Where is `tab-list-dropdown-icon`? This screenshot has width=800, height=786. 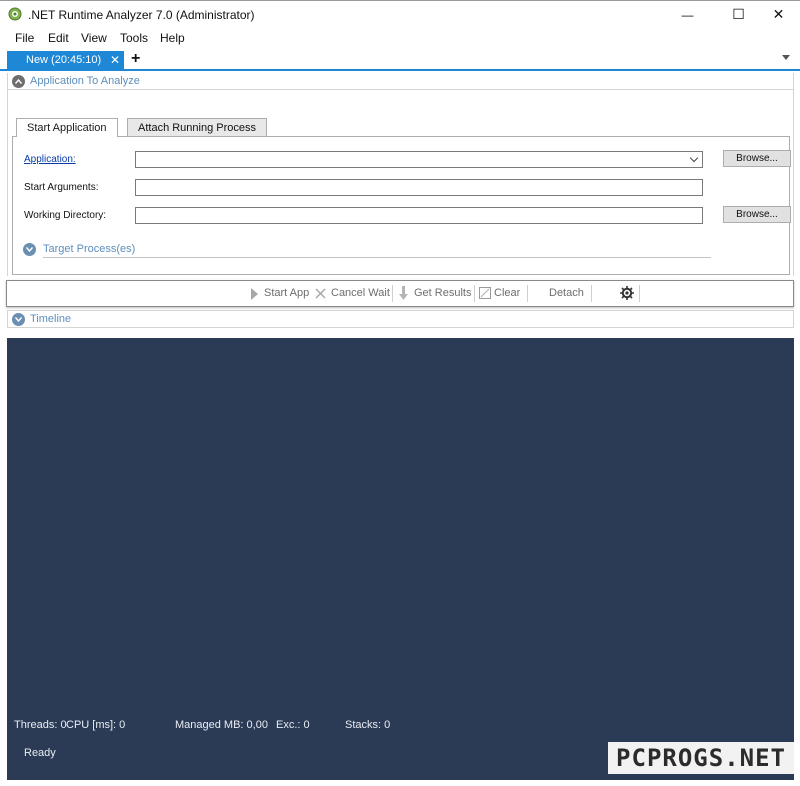
tab-list-dropdown-icon is located at coordinates (786, 57).